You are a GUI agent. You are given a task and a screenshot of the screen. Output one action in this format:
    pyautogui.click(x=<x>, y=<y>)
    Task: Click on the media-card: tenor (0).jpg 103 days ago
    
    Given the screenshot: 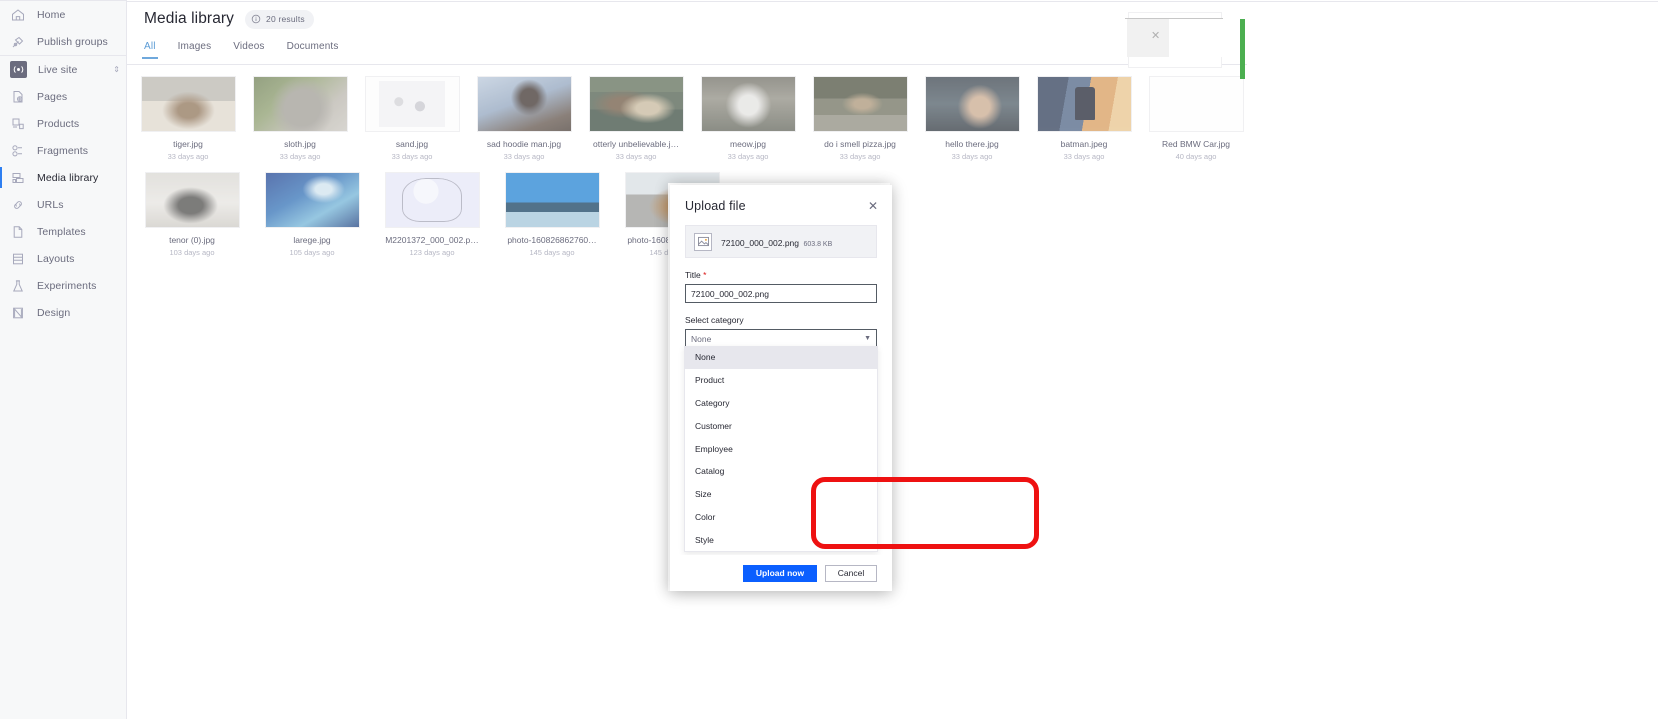 What is the action you would take?
    pyautogui.click(x=192, y=209)
    